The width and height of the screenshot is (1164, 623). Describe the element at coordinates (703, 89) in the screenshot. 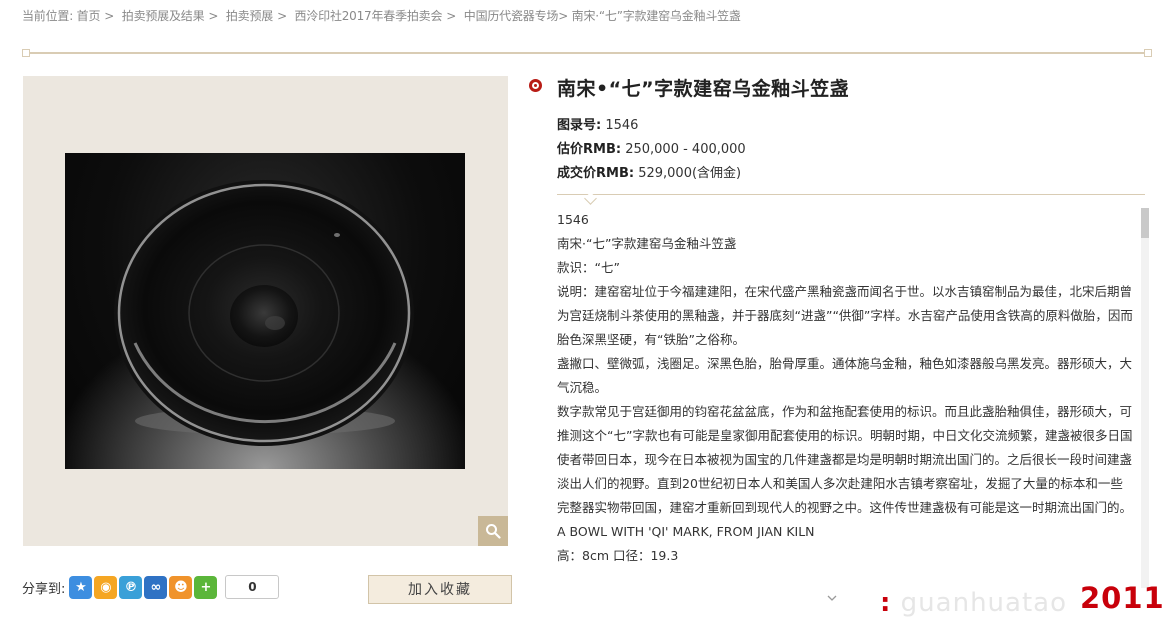

I see `lot-title: 南宋•“七”字款建窑乌金釉斗笠盏` at that location.